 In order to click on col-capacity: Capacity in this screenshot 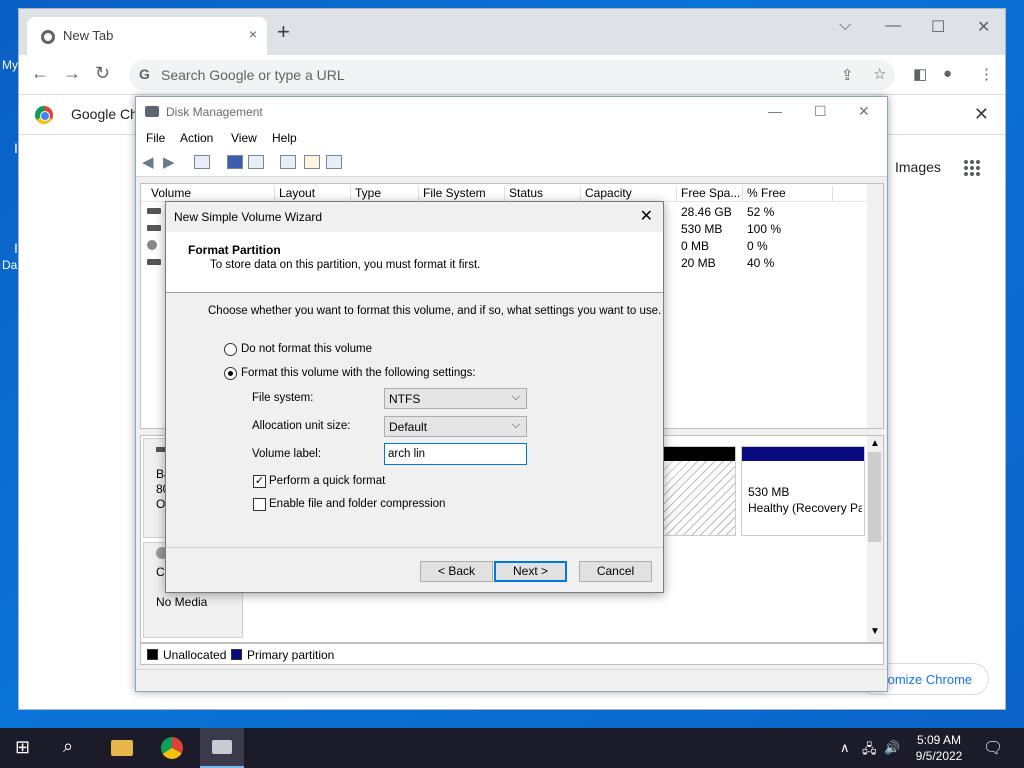, I will do `click(629, 194)`.